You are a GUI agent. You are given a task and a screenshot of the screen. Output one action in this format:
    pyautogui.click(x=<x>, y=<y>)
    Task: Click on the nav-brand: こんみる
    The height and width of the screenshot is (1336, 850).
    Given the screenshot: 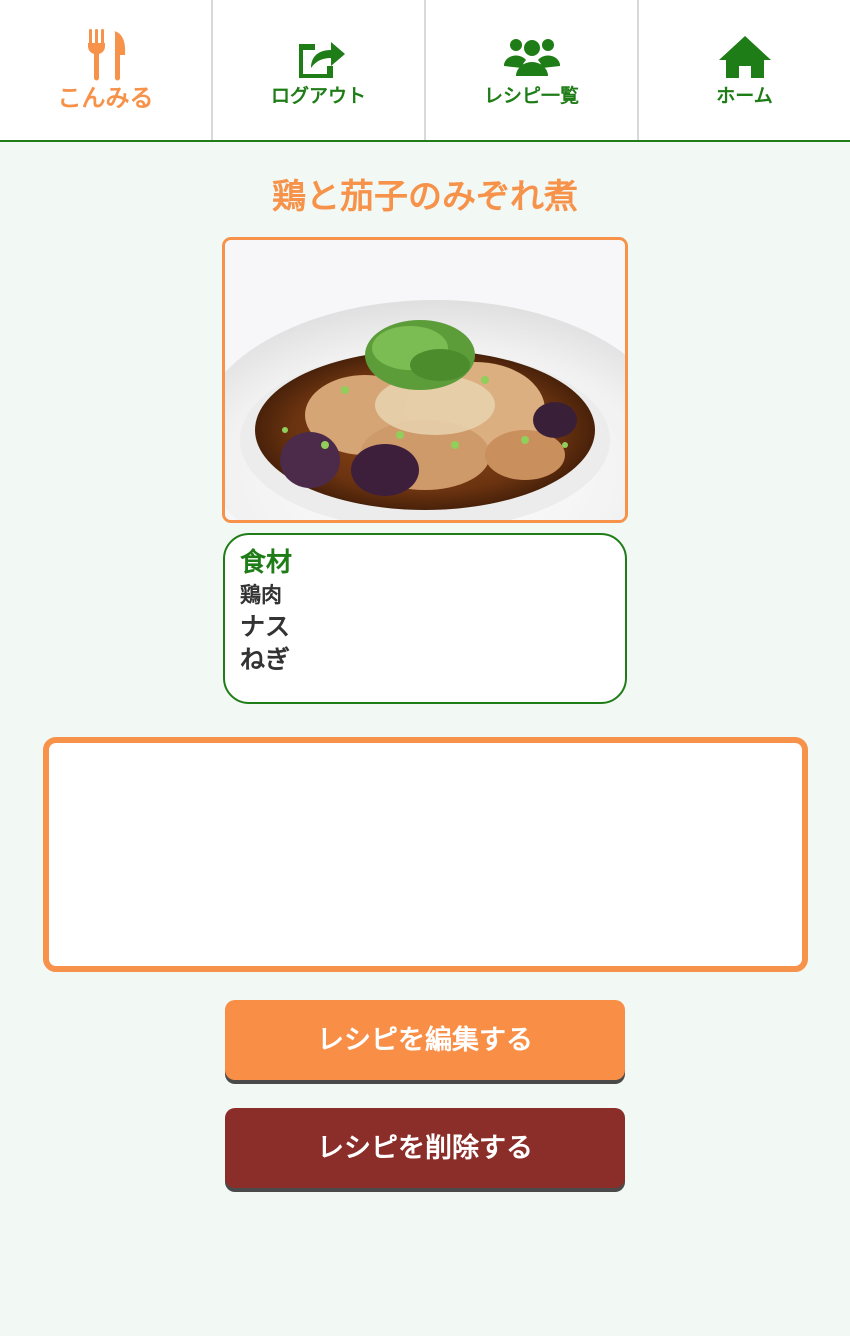 What is the action you would take?
    pyautogui.click(x=106, y=70)
    